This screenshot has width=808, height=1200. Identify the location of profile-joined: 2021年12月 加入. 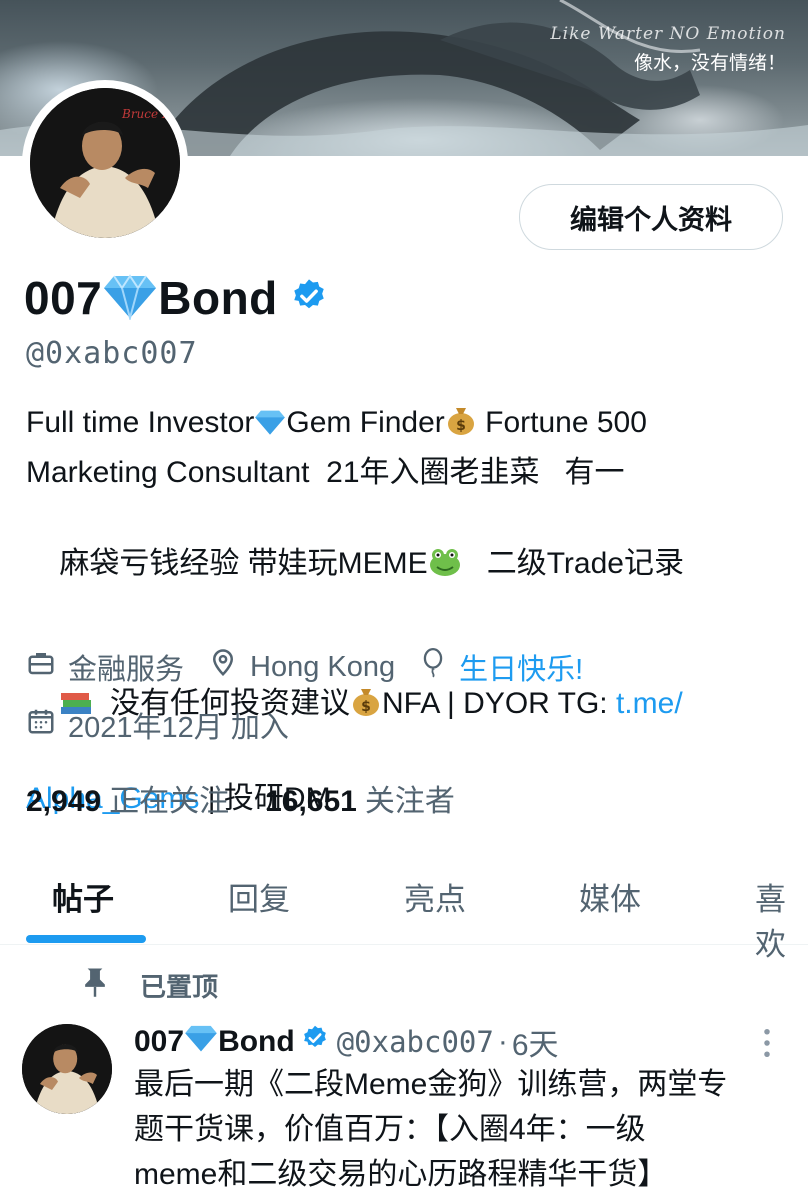
(157, 725).